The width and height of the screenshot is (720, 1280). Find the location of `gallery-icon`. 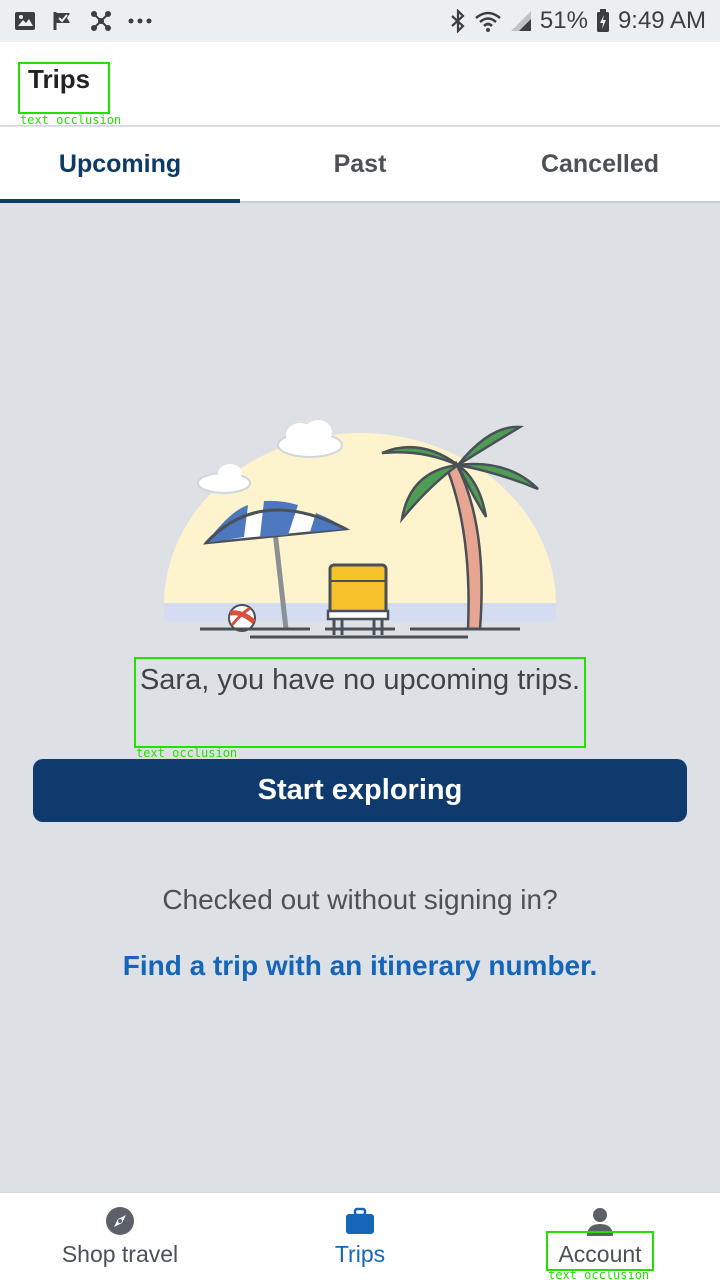

gallery-icon is located at coordinates (25, 21).